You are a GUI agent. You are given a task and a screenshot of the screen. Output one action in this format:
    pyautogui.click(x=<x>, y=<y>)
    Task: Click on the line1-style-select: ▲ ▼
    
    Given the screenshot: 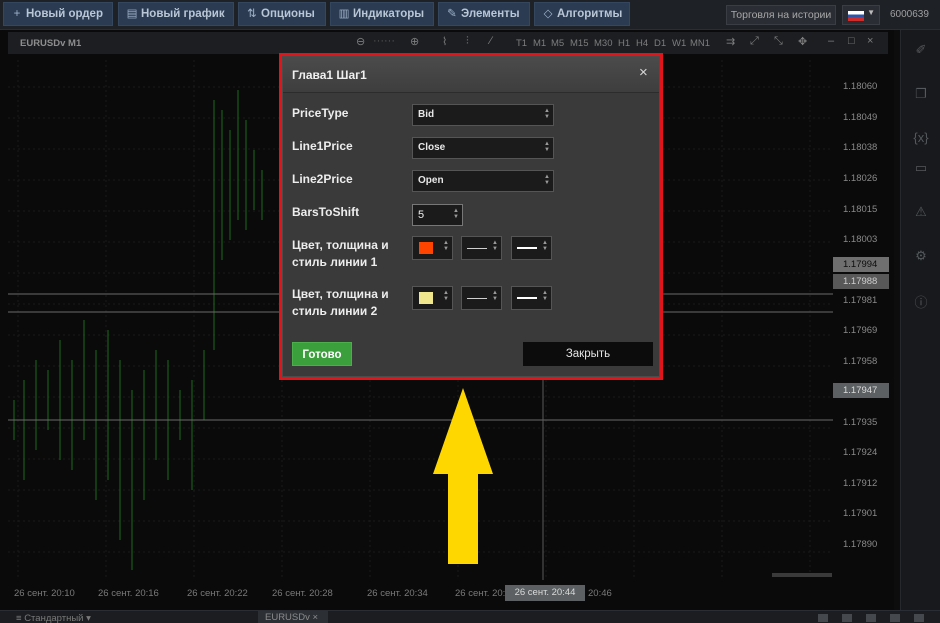 What is the action you would take?
    pyautogui.click(x=531, y=248)
    